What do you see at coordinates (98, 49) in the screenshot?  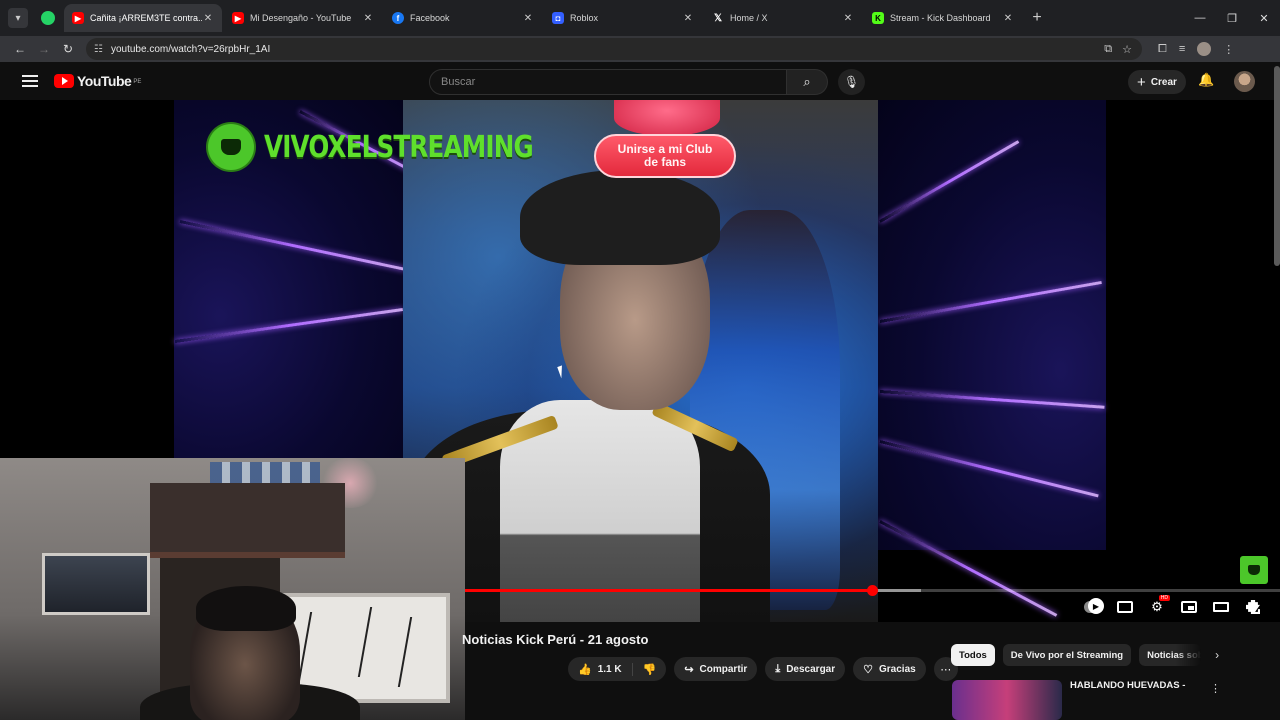 I see `site-info-icon: ☷` at bounding box center [98, 49].